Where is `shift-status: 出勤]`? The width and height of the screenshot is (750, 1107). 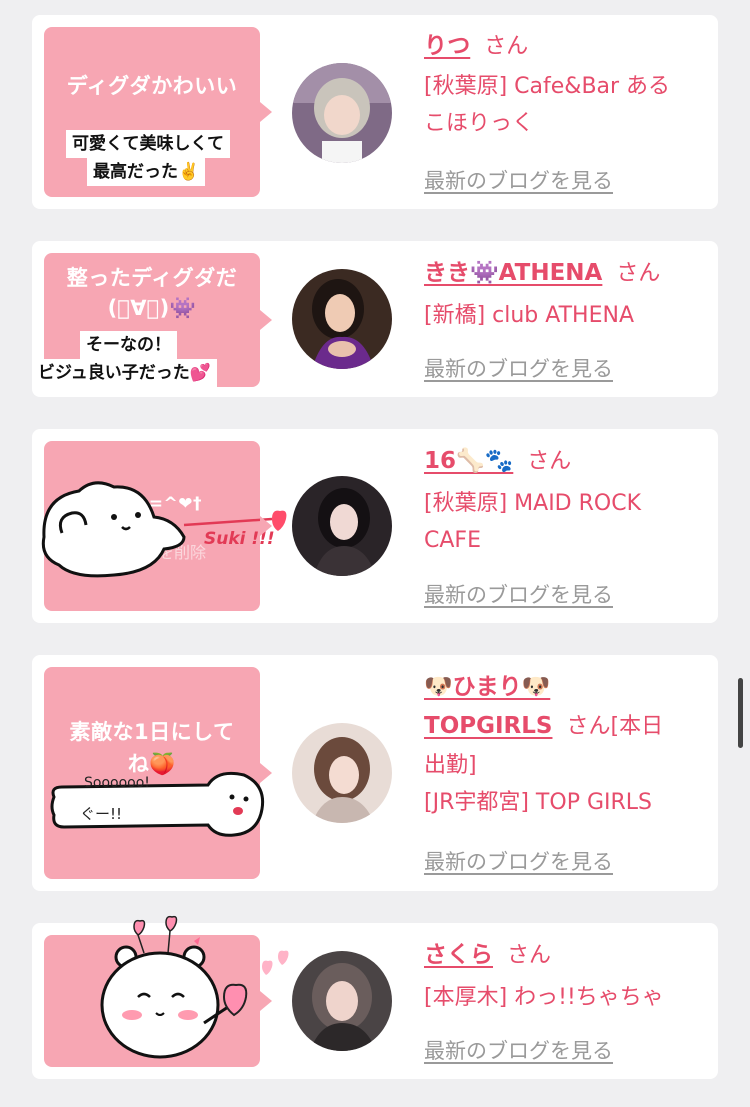
shift-status: 出勤] is located at coordinates (450, 765).